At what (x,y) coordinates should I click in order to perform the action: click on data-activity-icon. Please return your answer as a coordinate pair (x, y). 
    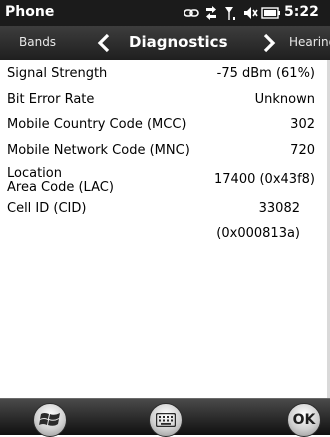
    Looking at the image, I should click on (211, 13).